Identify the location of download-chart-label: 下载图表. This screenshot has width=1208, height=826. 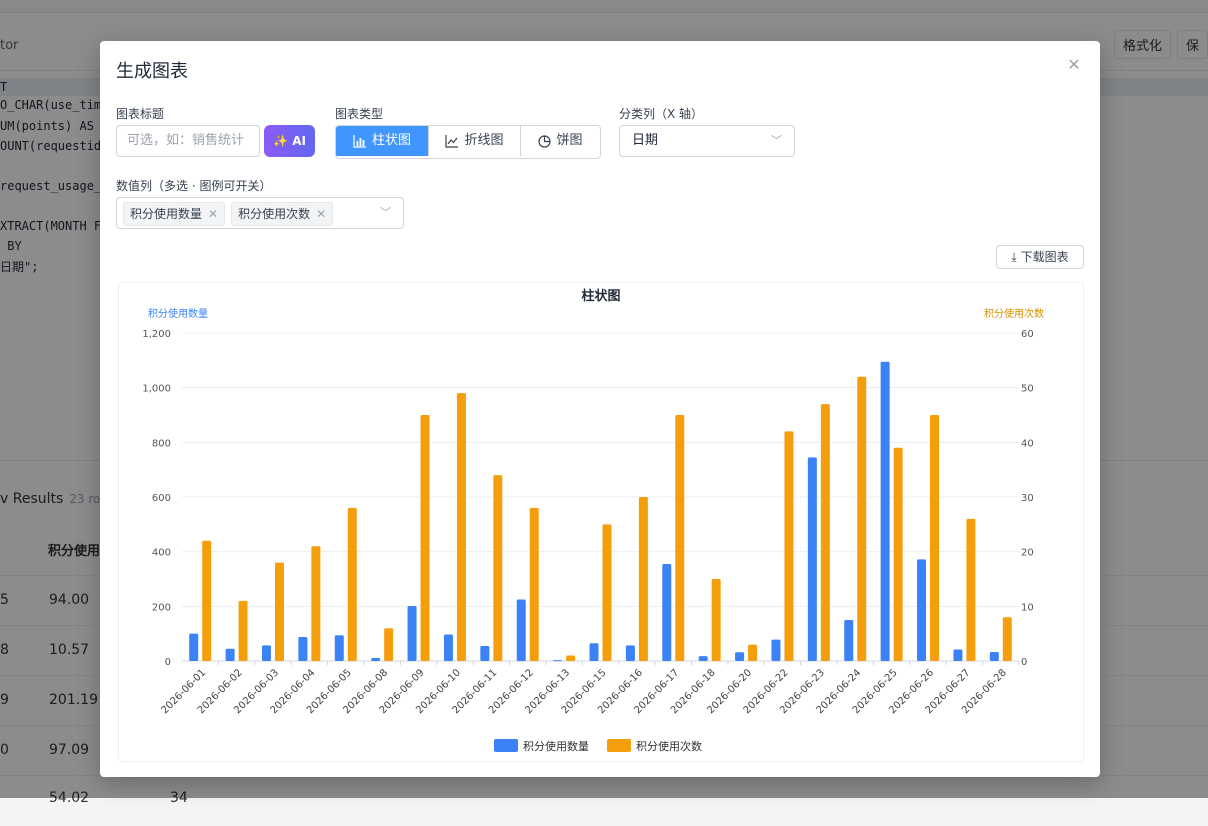
(1044, 257).